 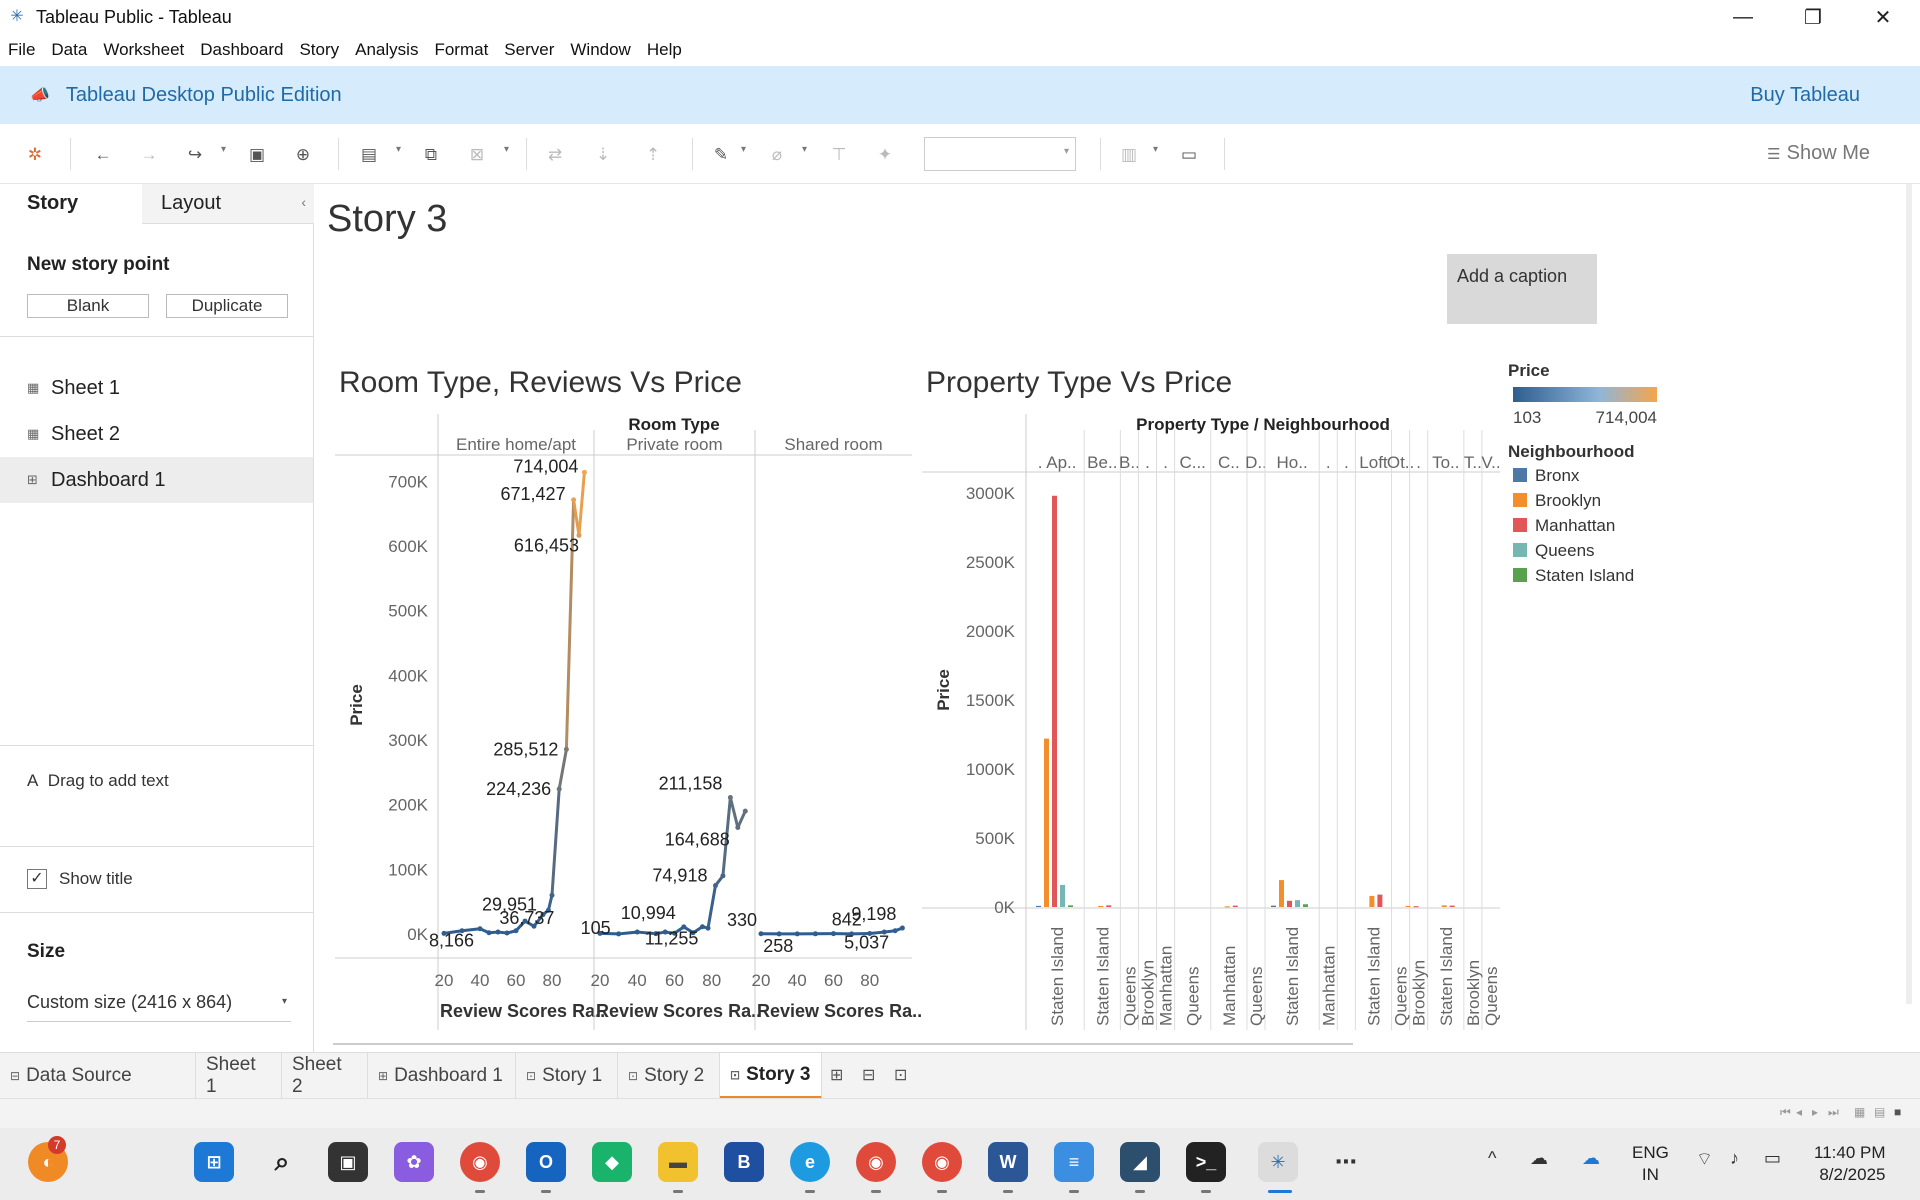 What do you see at coordinates (506, 149) in the screenshot?
I see `clear-dropdown-icon: ▾` at bounding box center [506, 149].